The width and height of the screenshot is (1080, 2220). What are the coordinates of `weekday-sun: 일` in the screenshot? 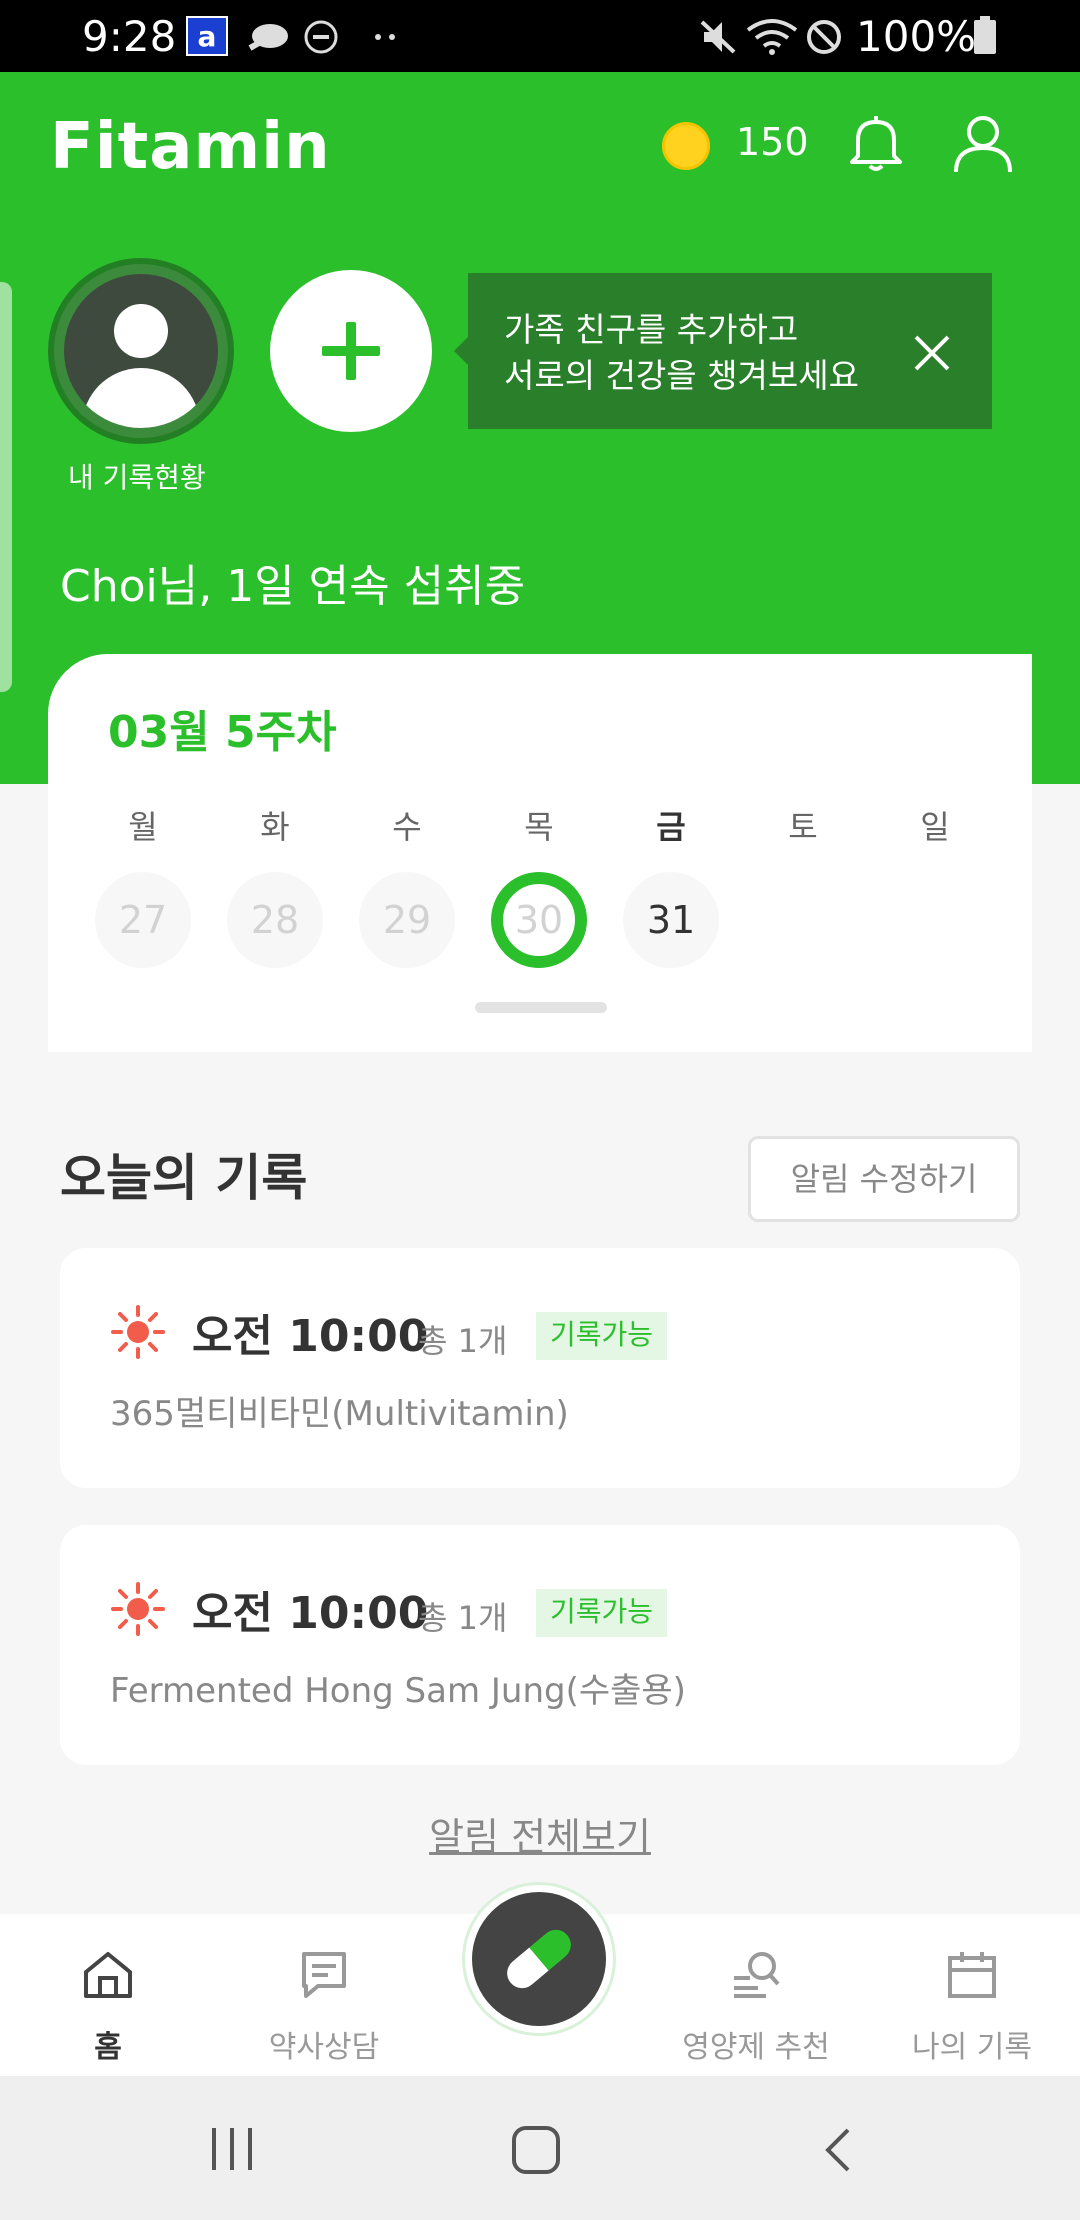 It's located at (935, 827).